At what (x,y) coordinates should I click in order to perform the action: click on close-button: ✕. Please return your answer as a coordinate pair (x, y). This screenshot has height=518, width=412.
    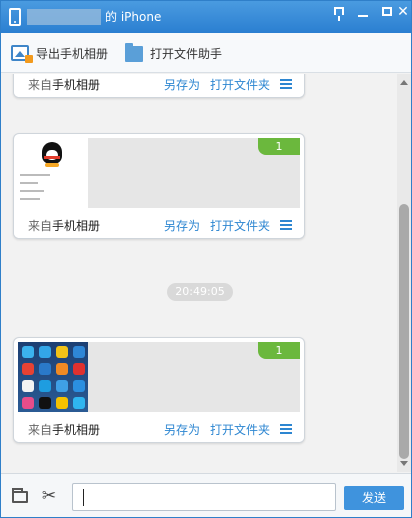
    Looking at the image, I should click on (403, 12).